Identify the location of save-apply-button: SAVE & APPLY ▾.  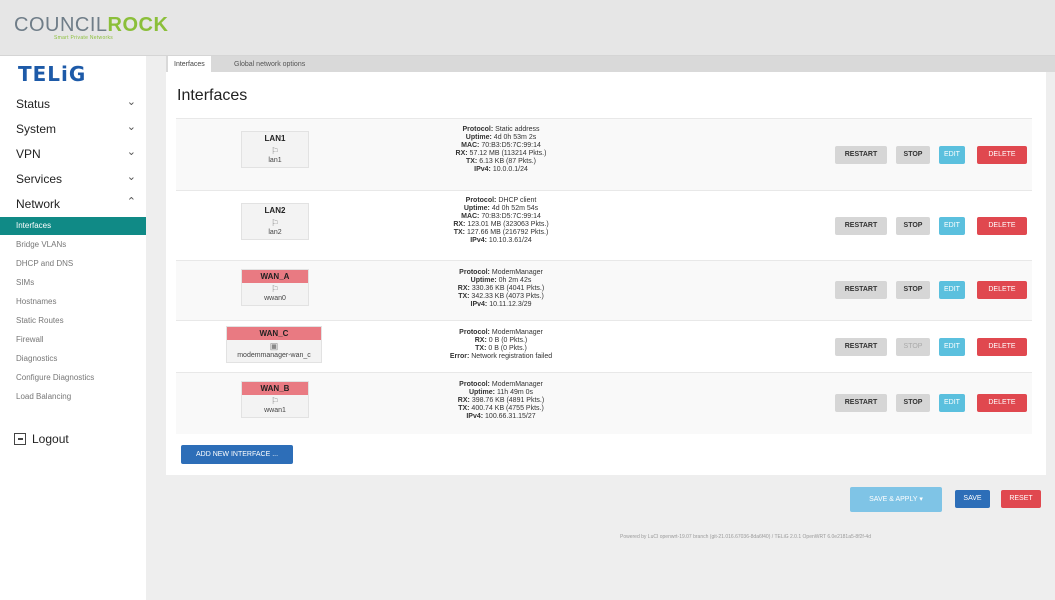
(896, 499).